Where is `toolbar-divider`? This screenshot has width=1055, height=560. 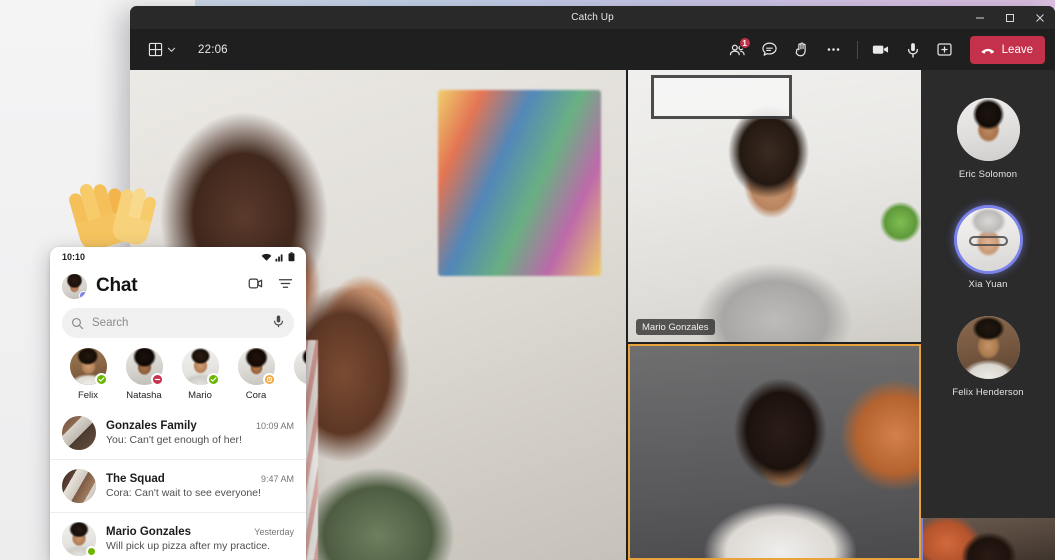
toolbar-divider is located at coordinates (857, 49).